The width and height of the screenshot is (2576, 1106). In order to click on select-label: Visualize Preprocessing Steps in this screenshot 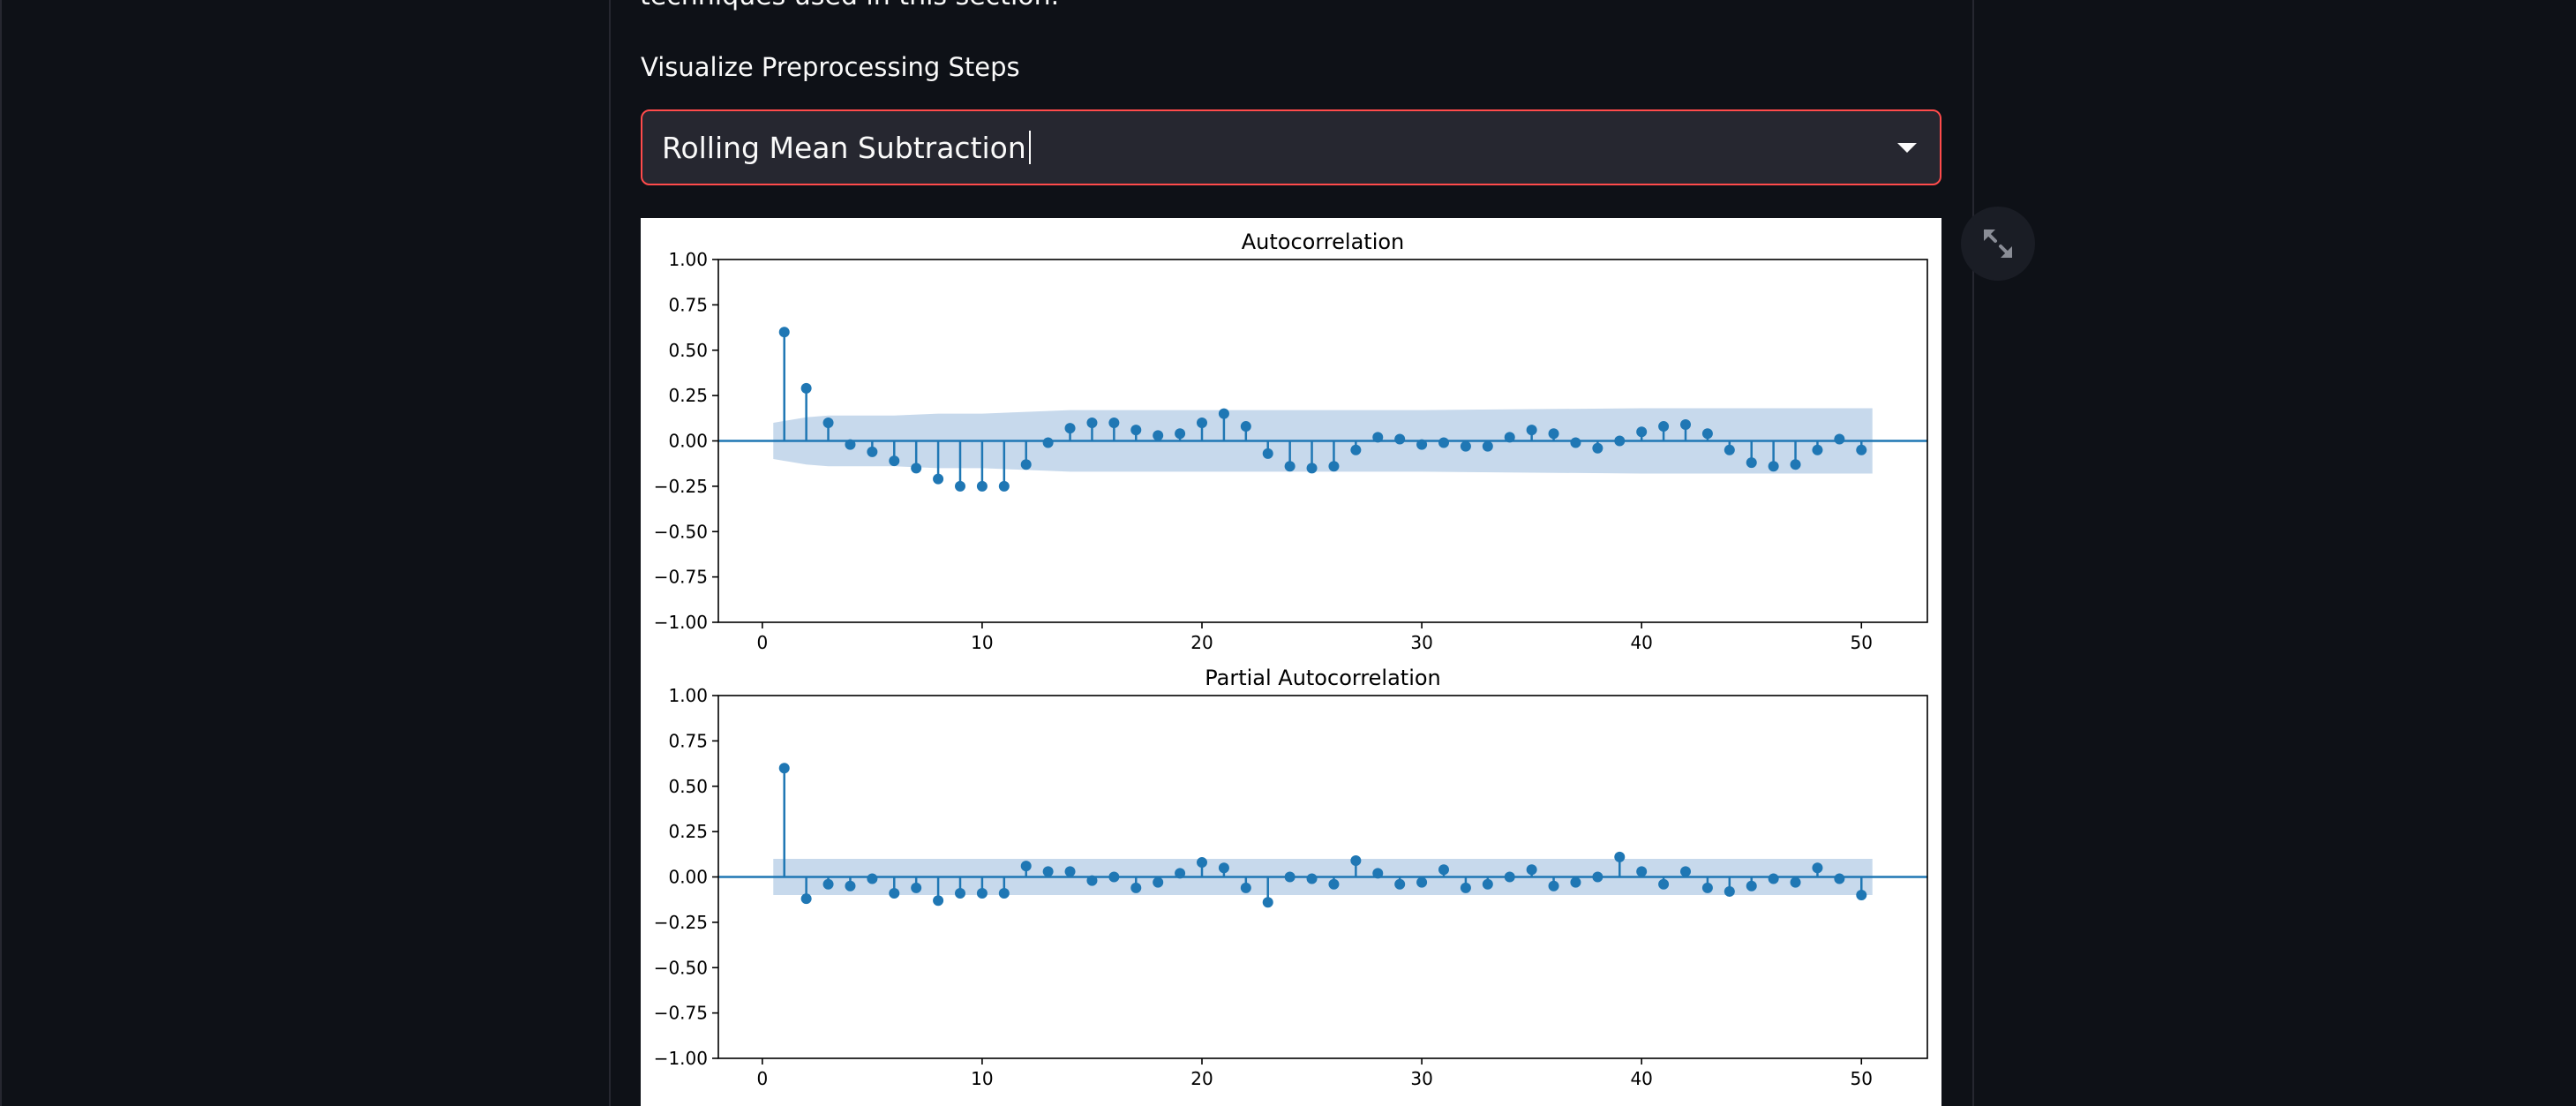, I will do `click(830, 67)`.